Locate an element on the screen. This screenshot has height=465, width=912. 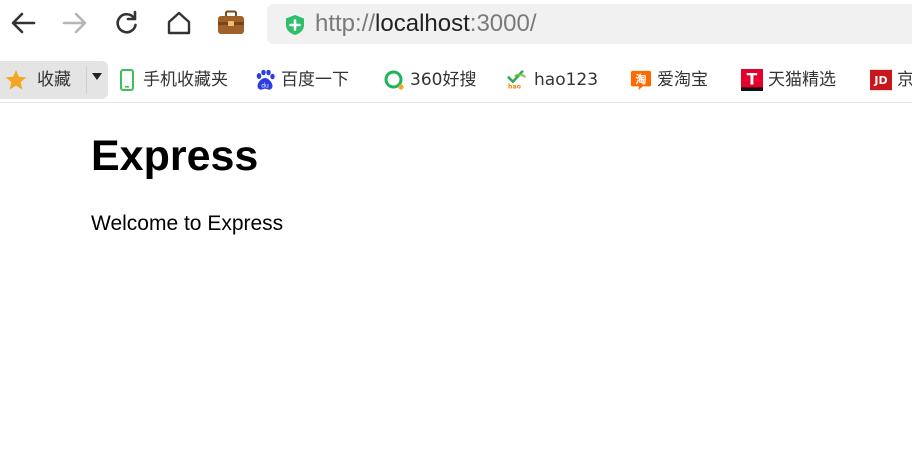
bookmark-label: hao123 is located at coordinates (566, 80).